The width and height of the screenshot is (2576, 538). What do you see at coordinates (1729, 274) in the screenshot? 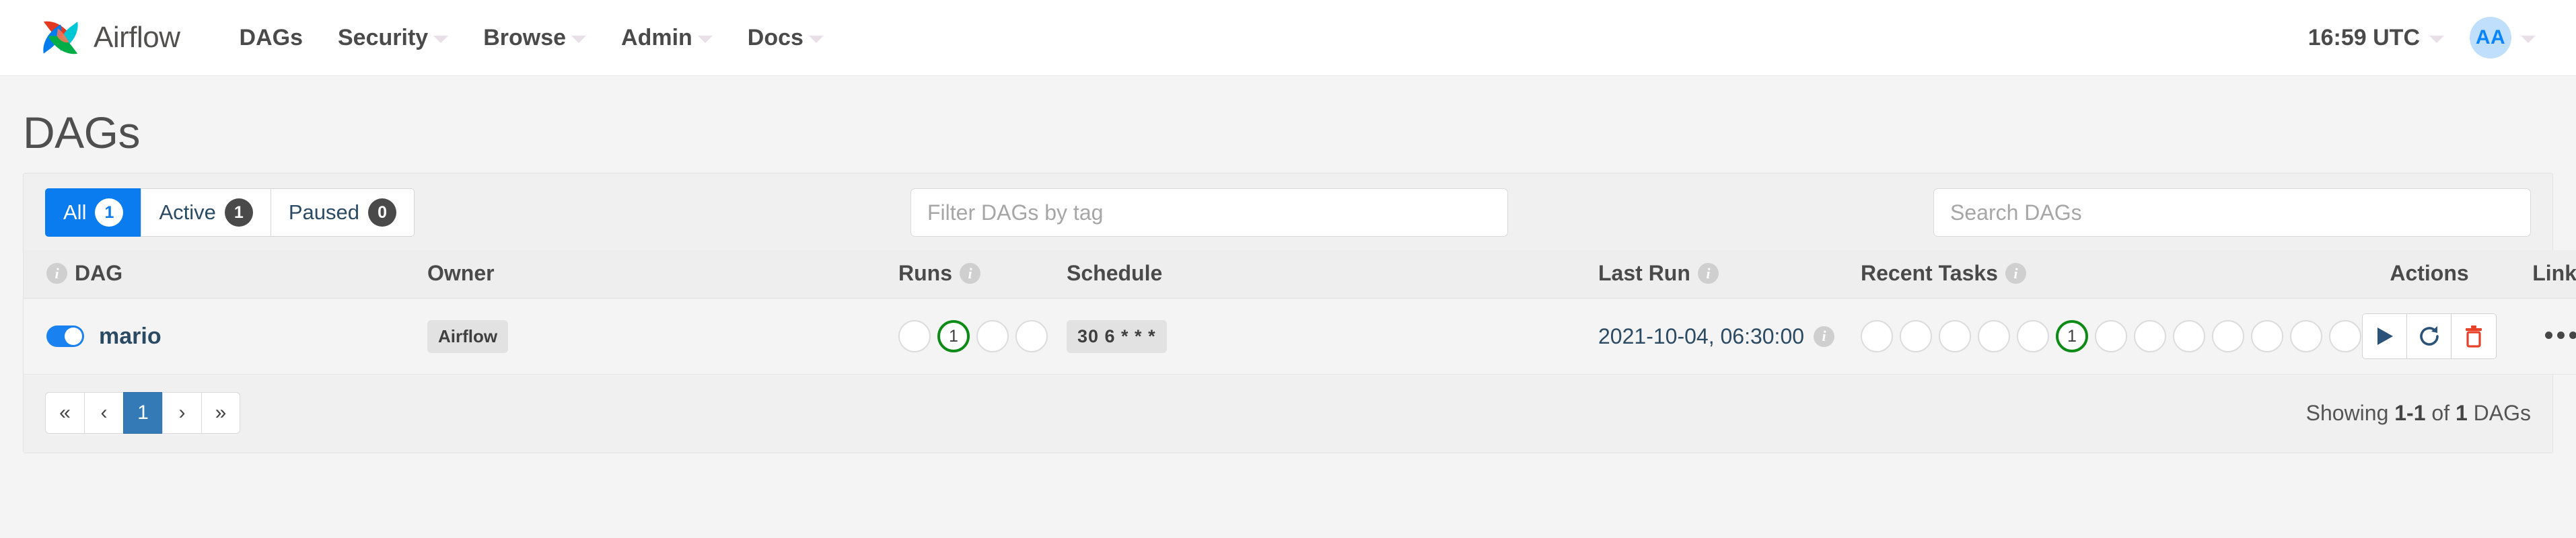
I see `header-last-run: Last Run i` at bounding box center [1729, 274].